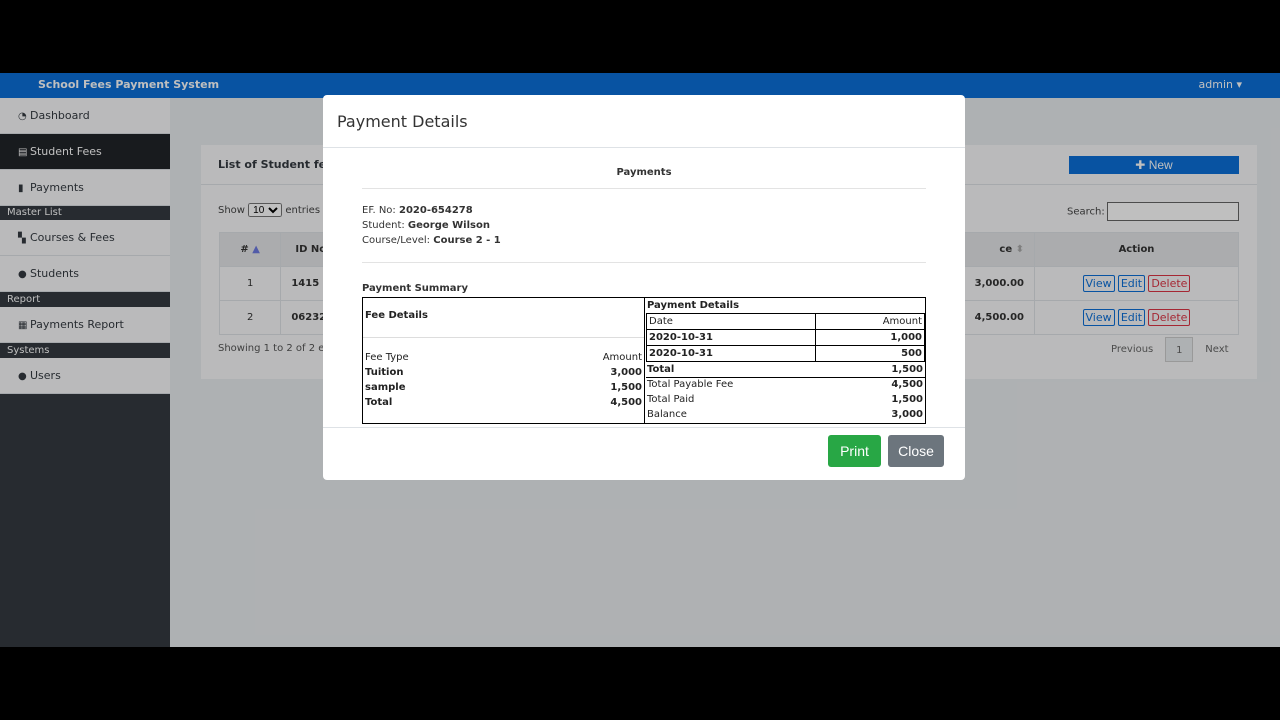 This screenshot has width=1280, height=720. What do you see at coordinates (785, 384) in the screenshot?
I see `total-payable-row: Total Payable Fee 4,500` at bounding box center [785, 384].